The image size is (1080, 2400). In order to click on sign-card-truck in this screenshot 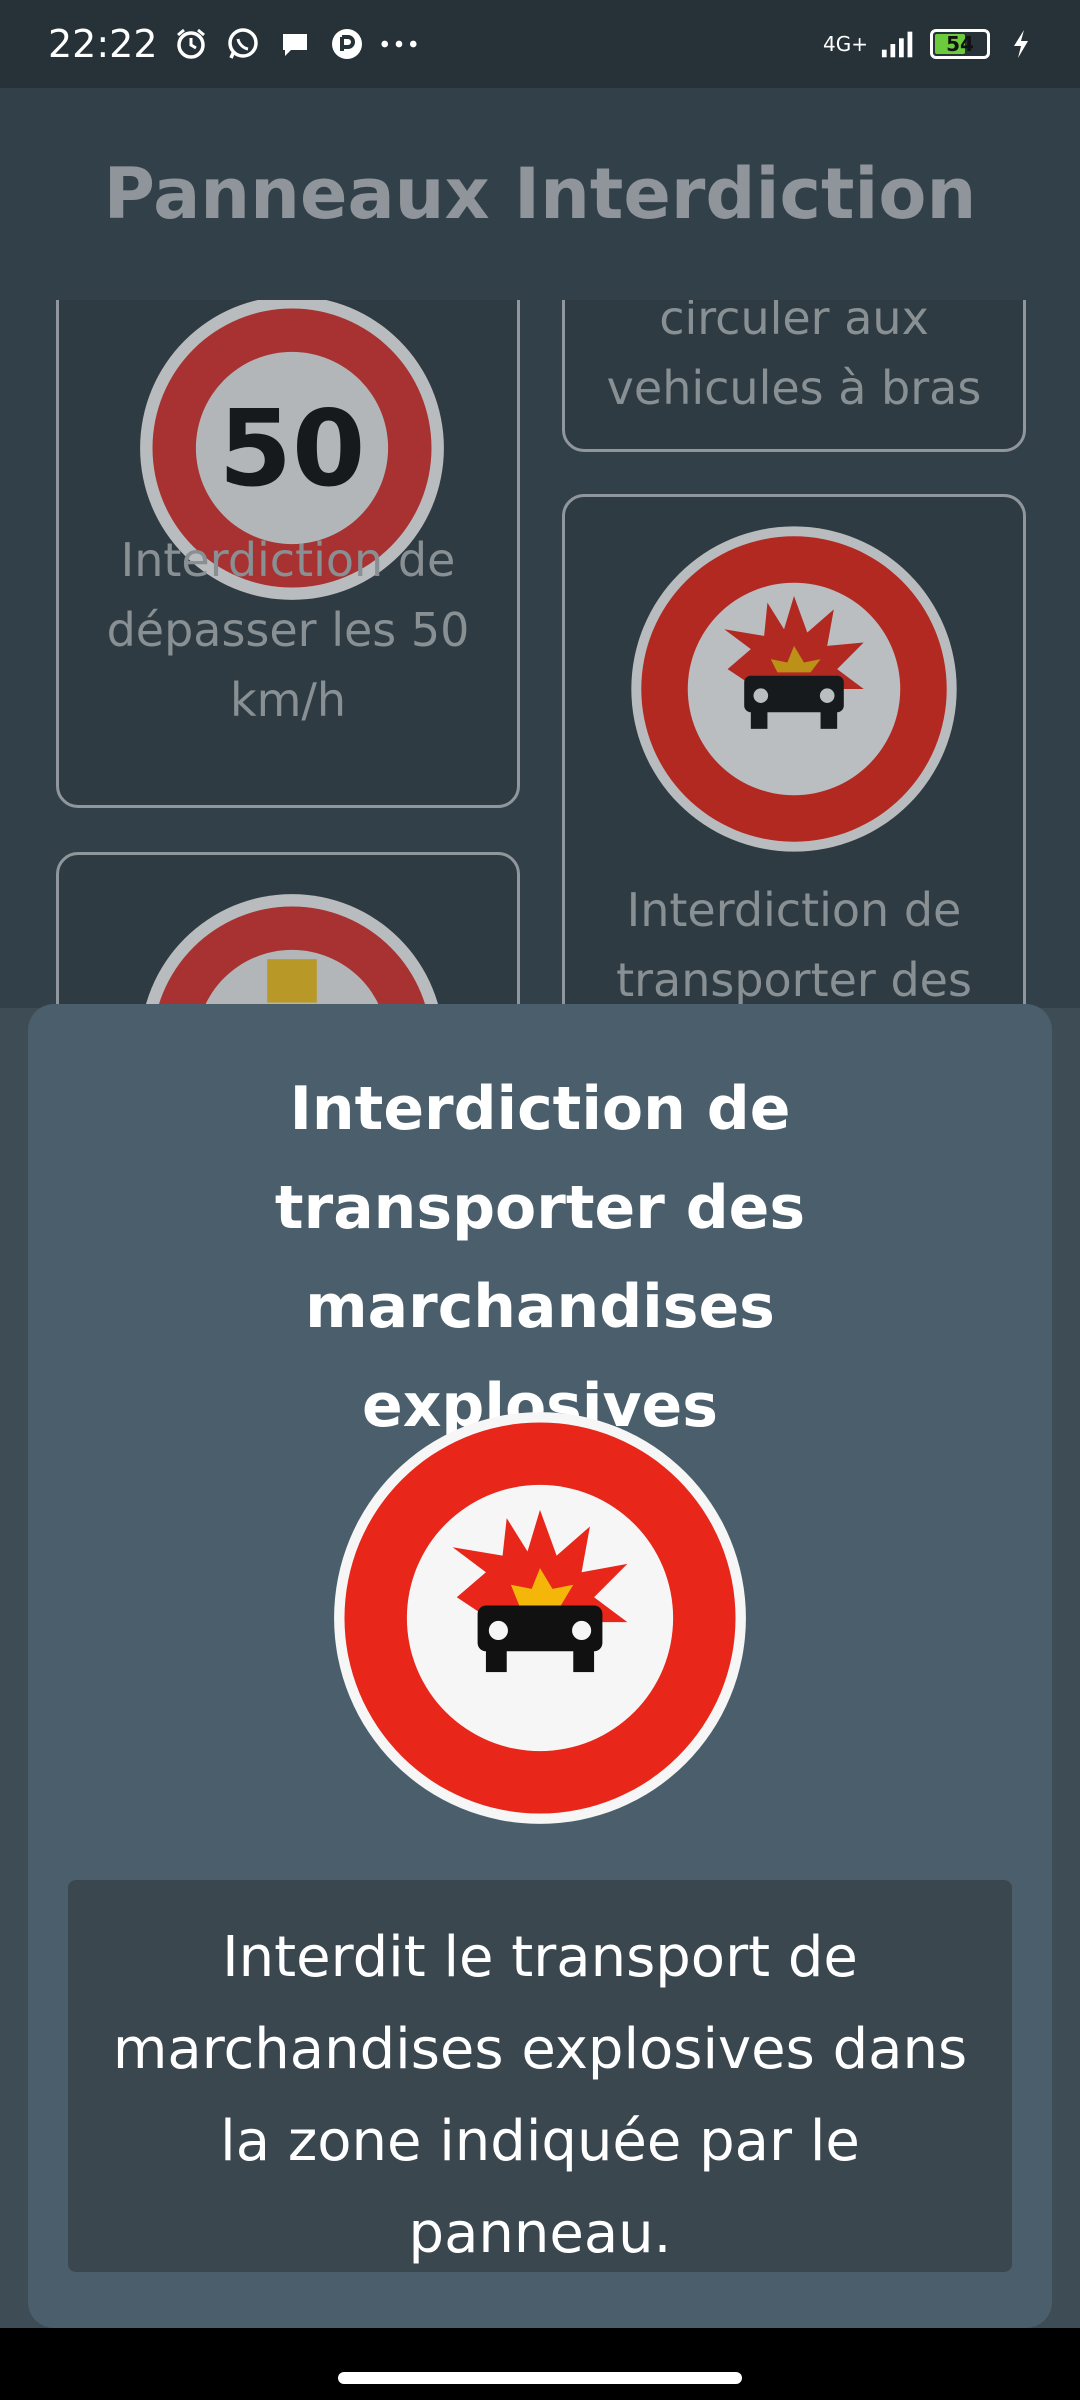, I will do `click(288, 930)`.